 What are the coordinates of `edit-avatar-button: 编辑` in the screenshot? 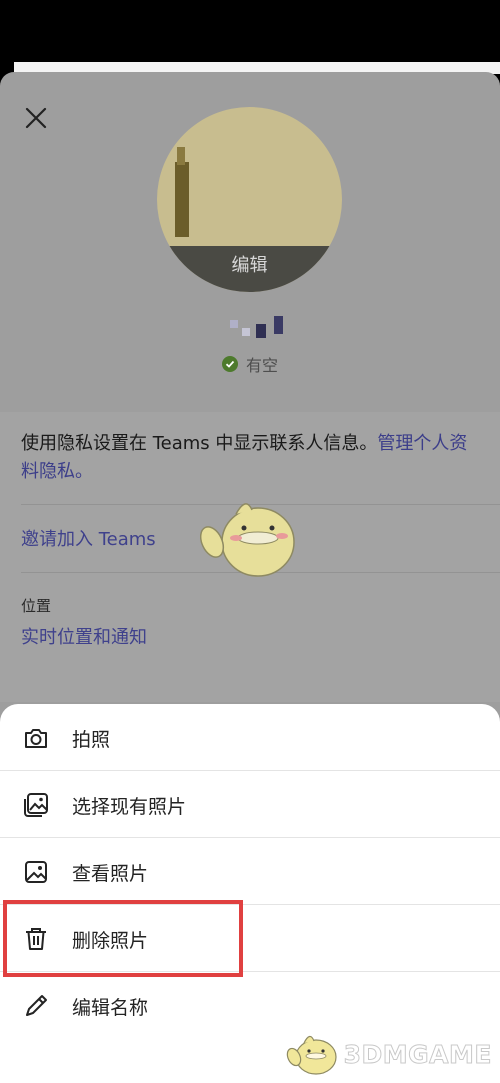 It's located at (249, 269).